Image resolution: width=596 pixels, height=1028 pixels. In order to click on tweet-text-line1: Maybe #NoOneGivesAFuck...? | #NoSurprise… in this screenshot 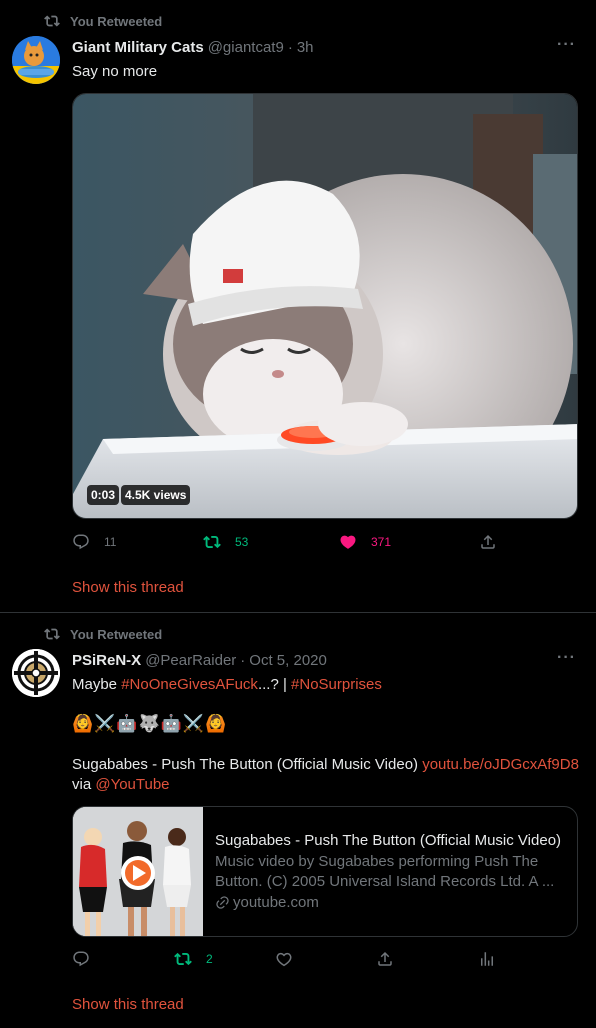, I will do `click(227, 685)`.